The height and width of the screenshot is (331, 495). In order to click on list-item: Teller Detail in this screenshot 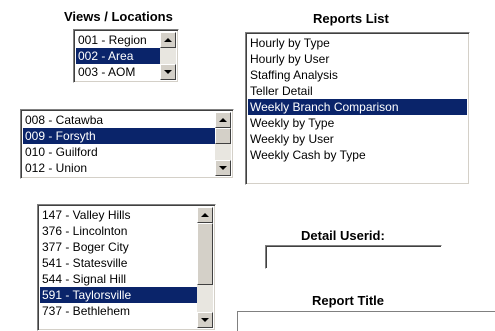, I will do `click(357, 91)`.